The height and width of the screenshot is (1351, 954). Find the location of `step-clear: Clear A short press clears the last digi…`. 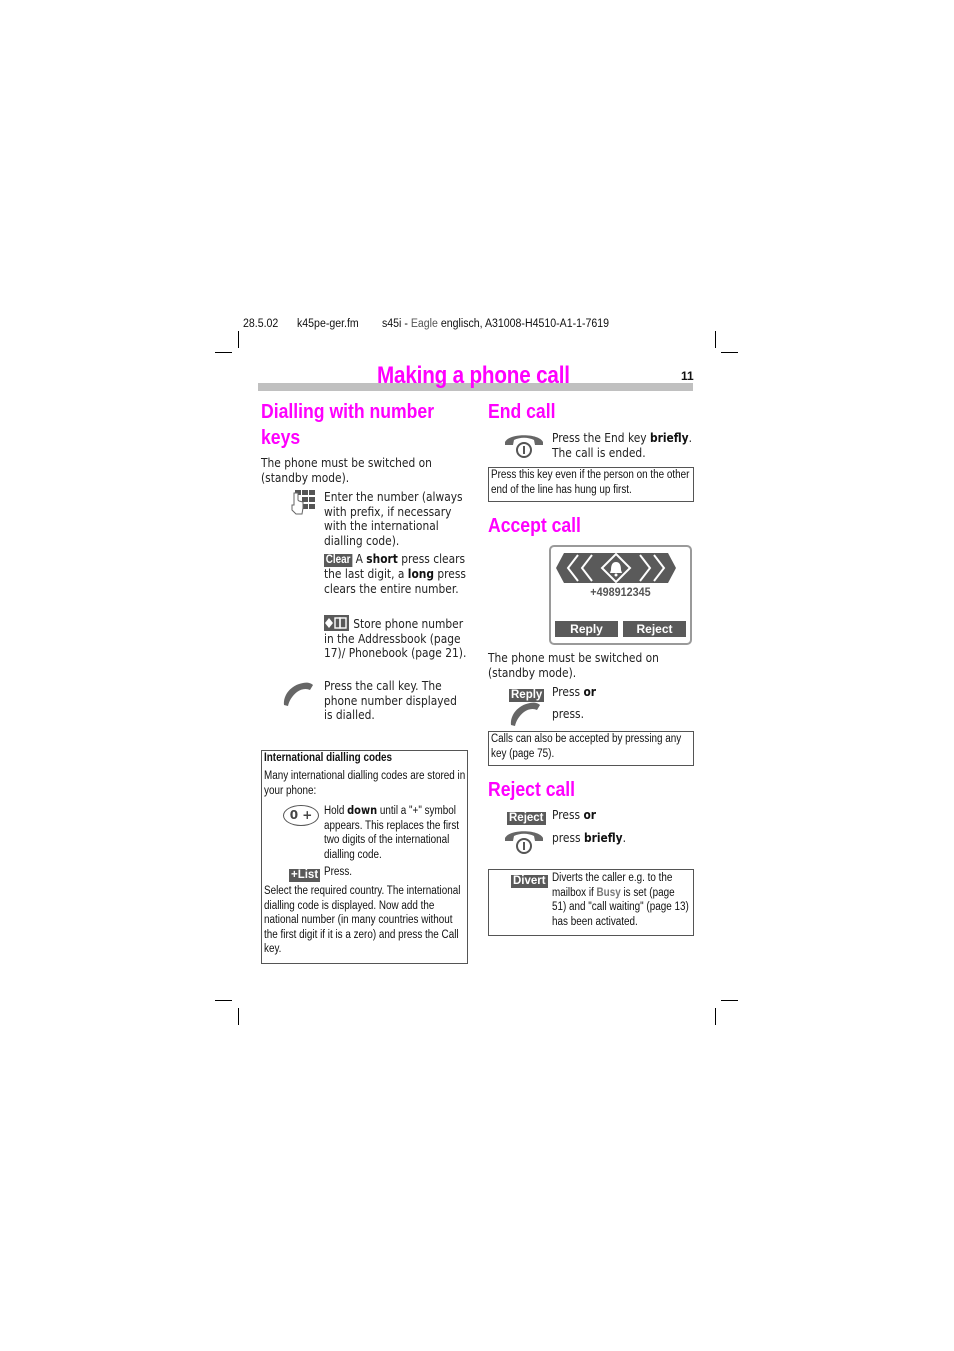

step-clear: Clear A short press clears the last digi… is located at coordinates (396, 573).